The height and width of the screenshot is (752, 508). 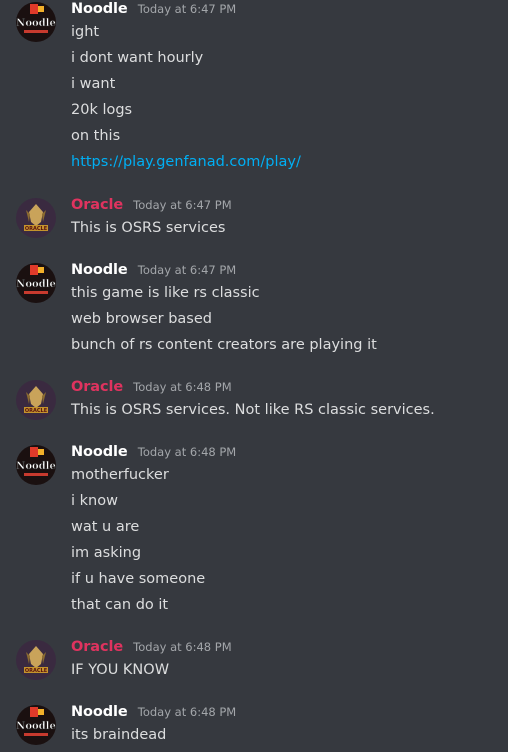 I want to click on message-link: https://play.genfanad.com/play/, so click(x=186, y=162).